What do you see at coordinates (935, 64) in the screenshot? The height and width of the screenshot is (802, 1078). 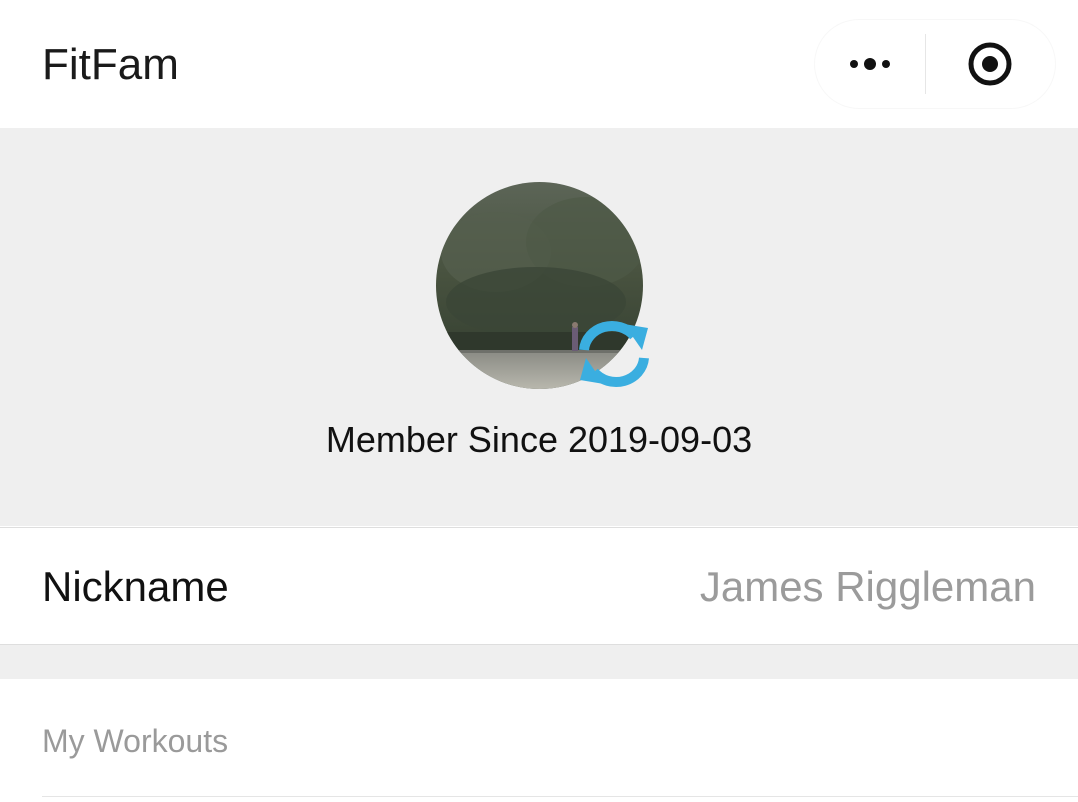 I see `mini-program-capsule` at bounding box center [935, 64].